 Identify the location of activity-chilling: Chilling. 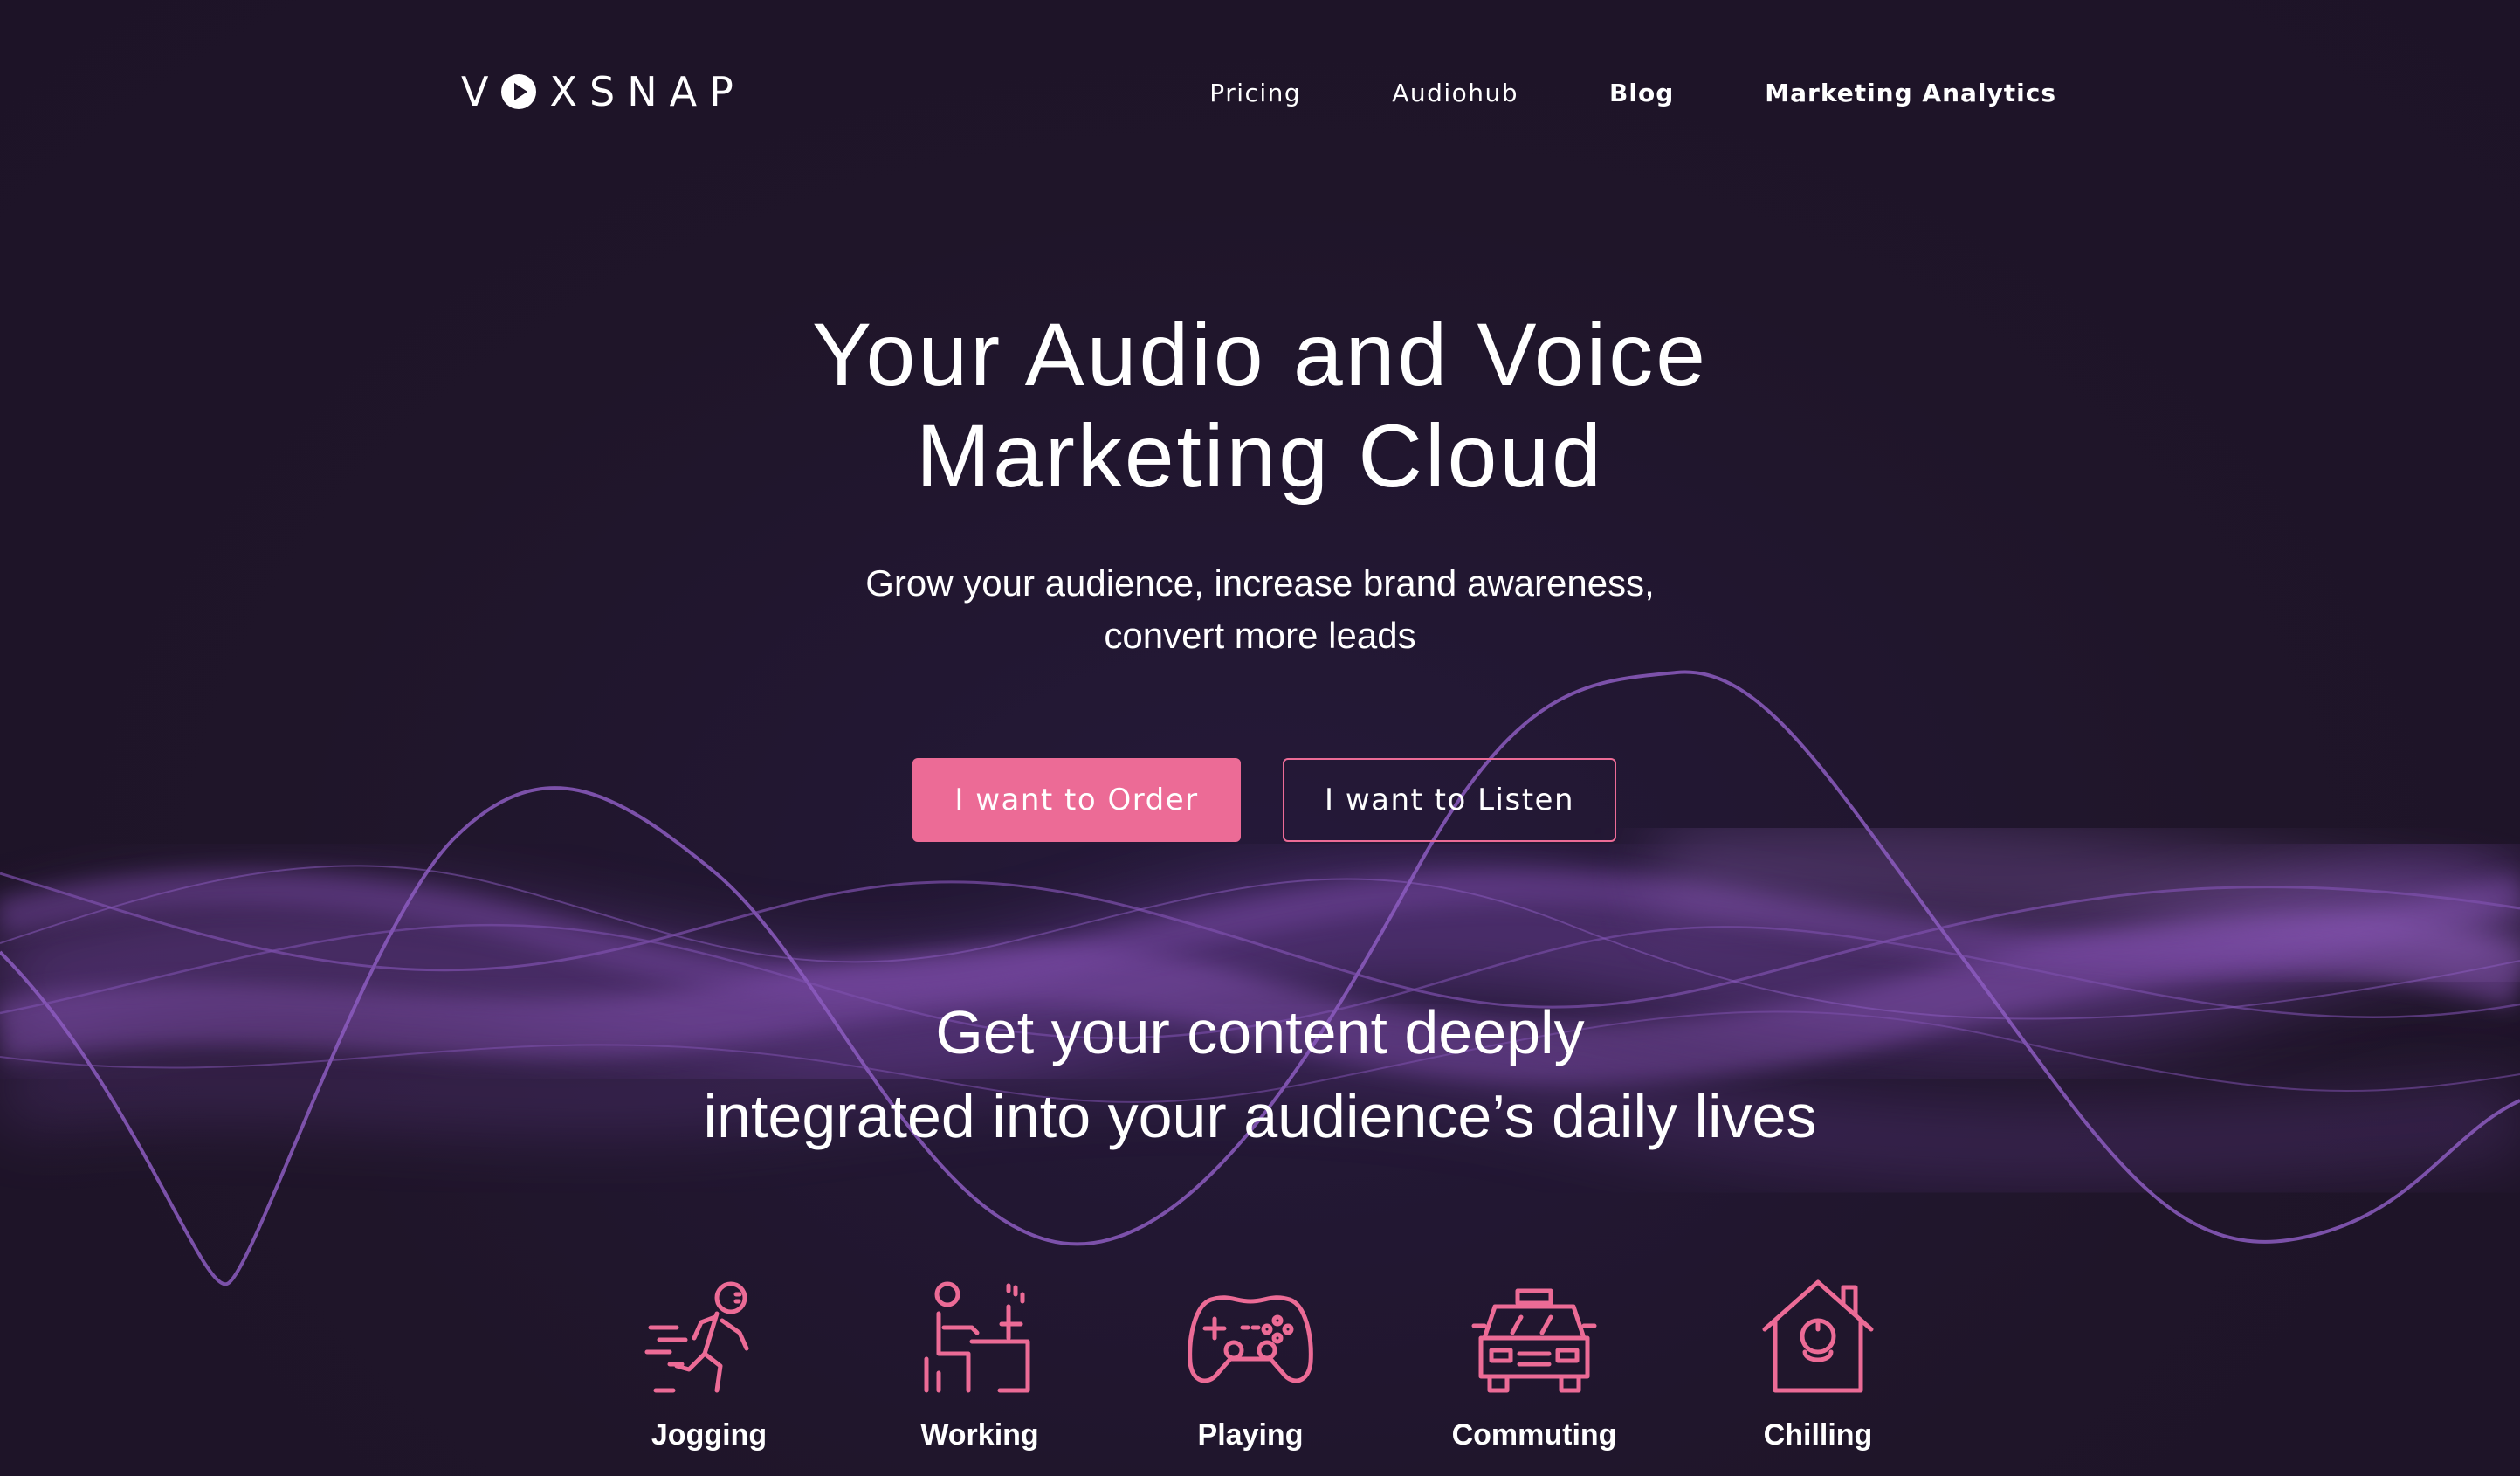
(1818, 1363).